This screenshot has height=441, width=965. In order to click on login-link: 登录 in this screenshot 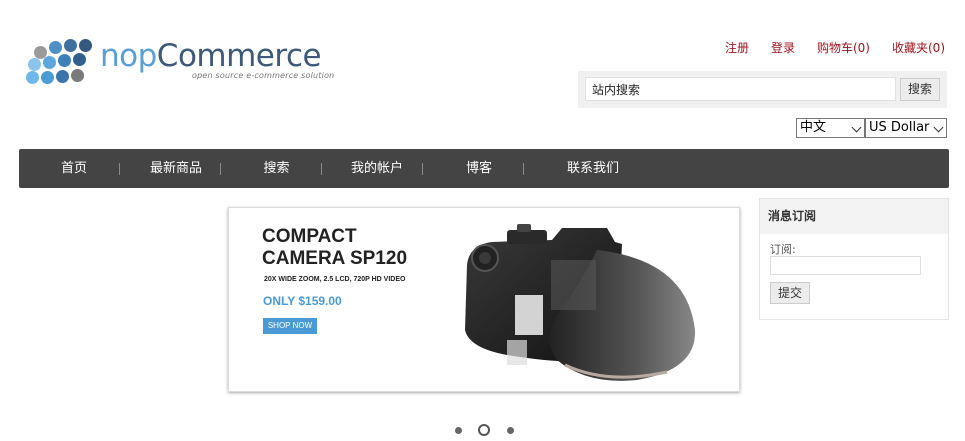, I will do `click(783, 47)`.